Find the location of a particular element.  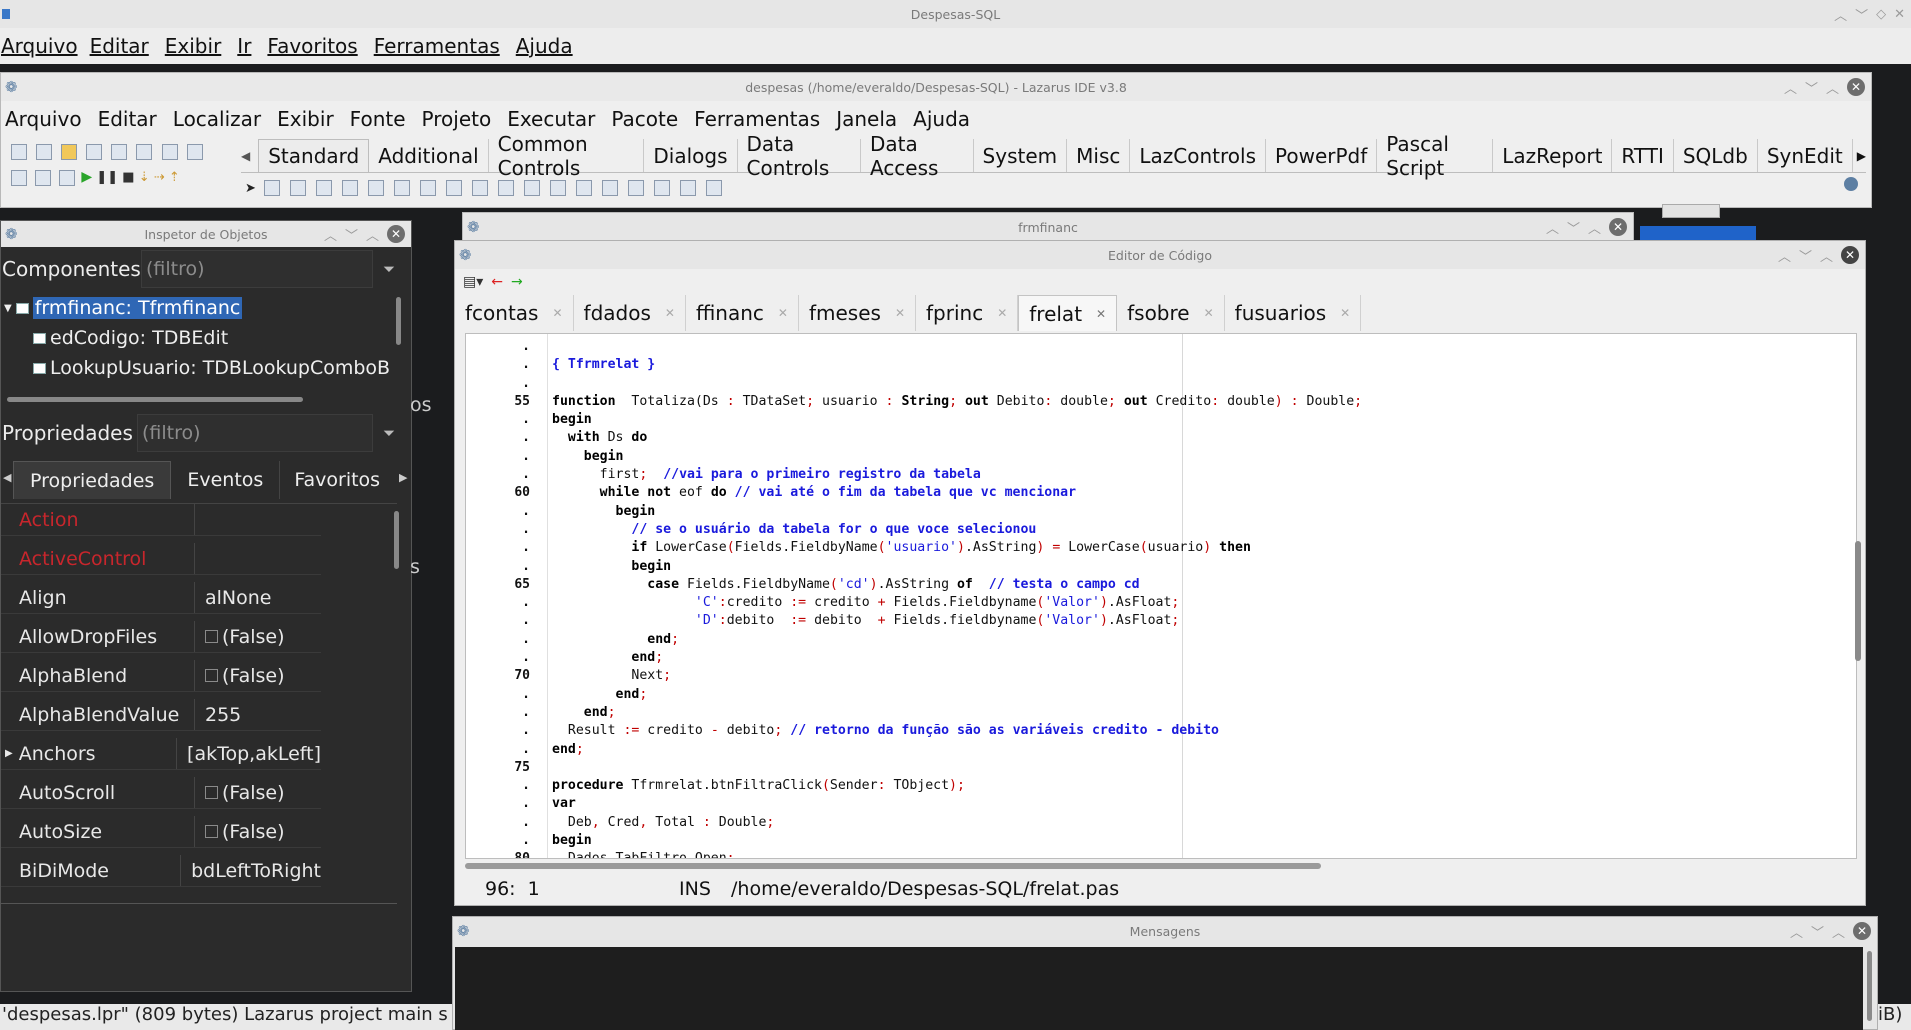

ide-menu-ferramentas: Ferramentas is located at coordinates (757, 119).